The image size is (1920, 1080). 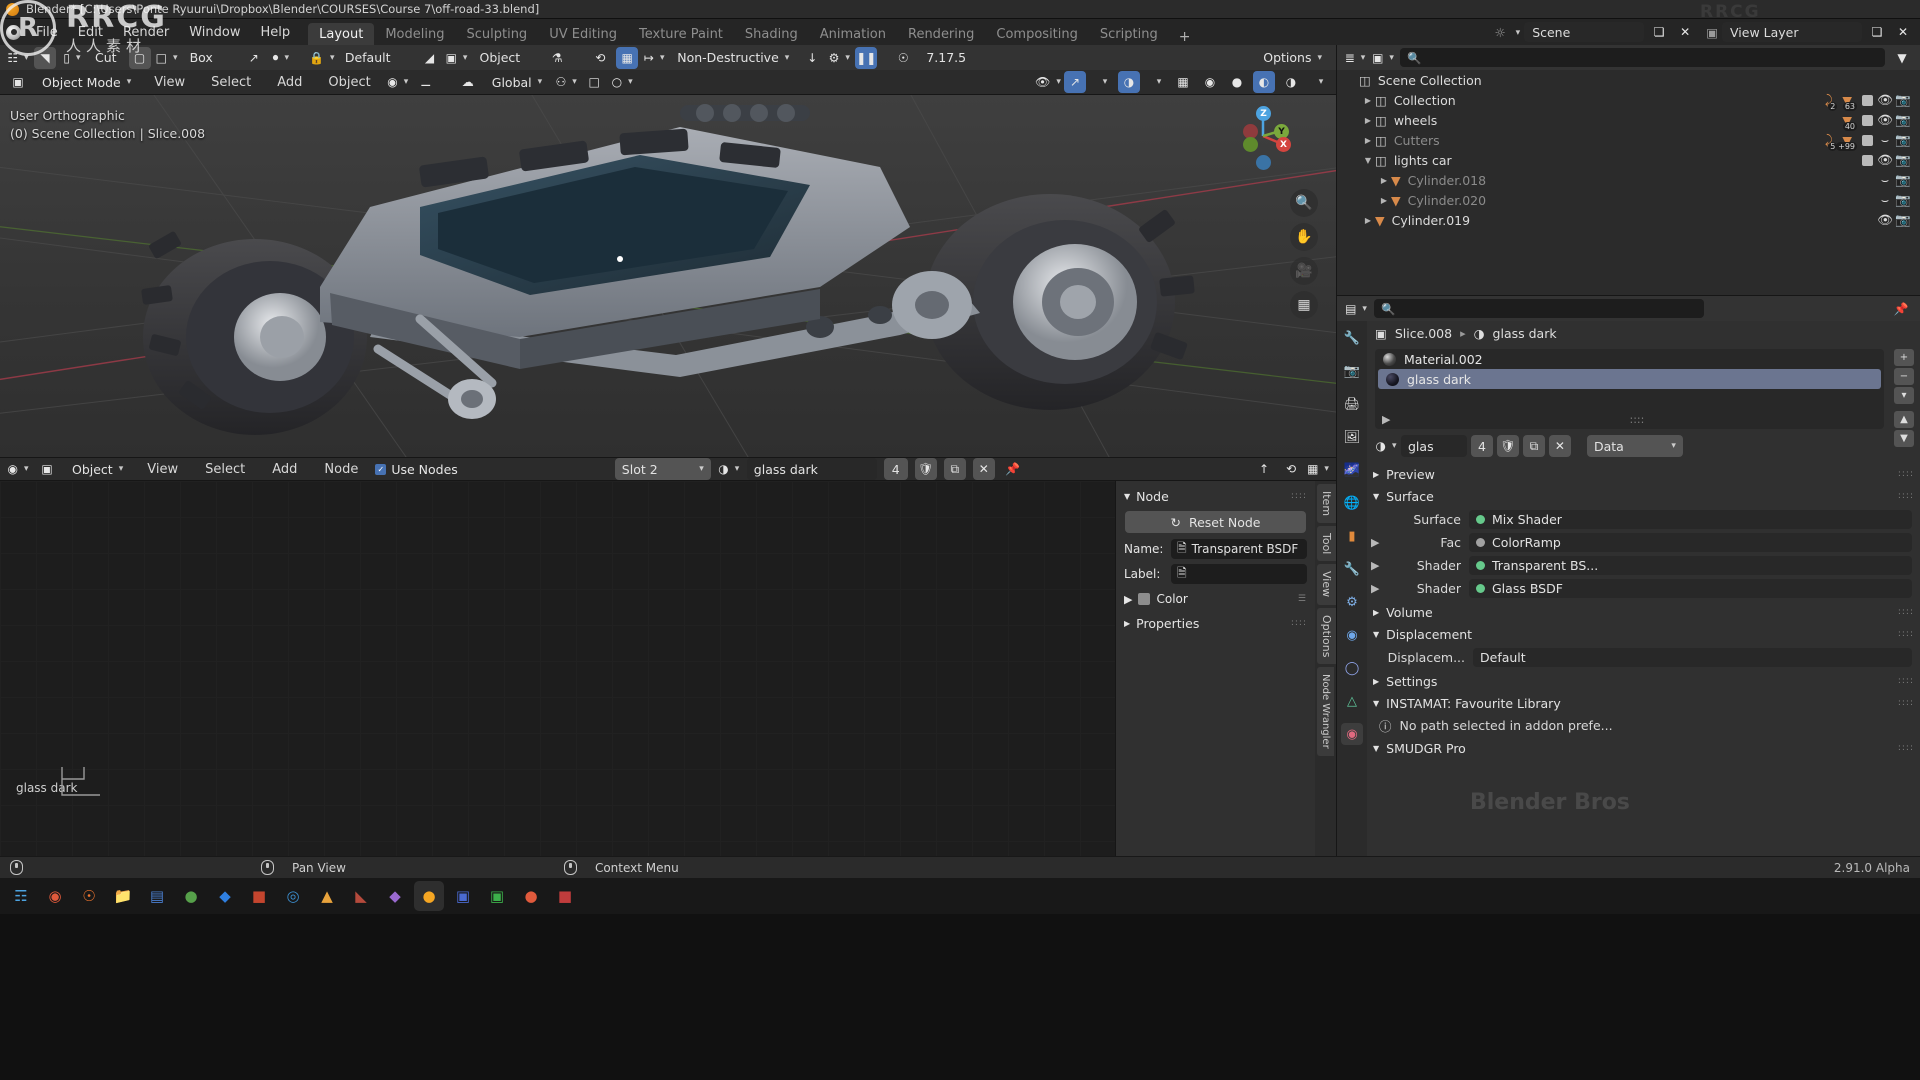 I want to click on breadcrumb-material-name: glass dark, so click(x=1525, y=333).